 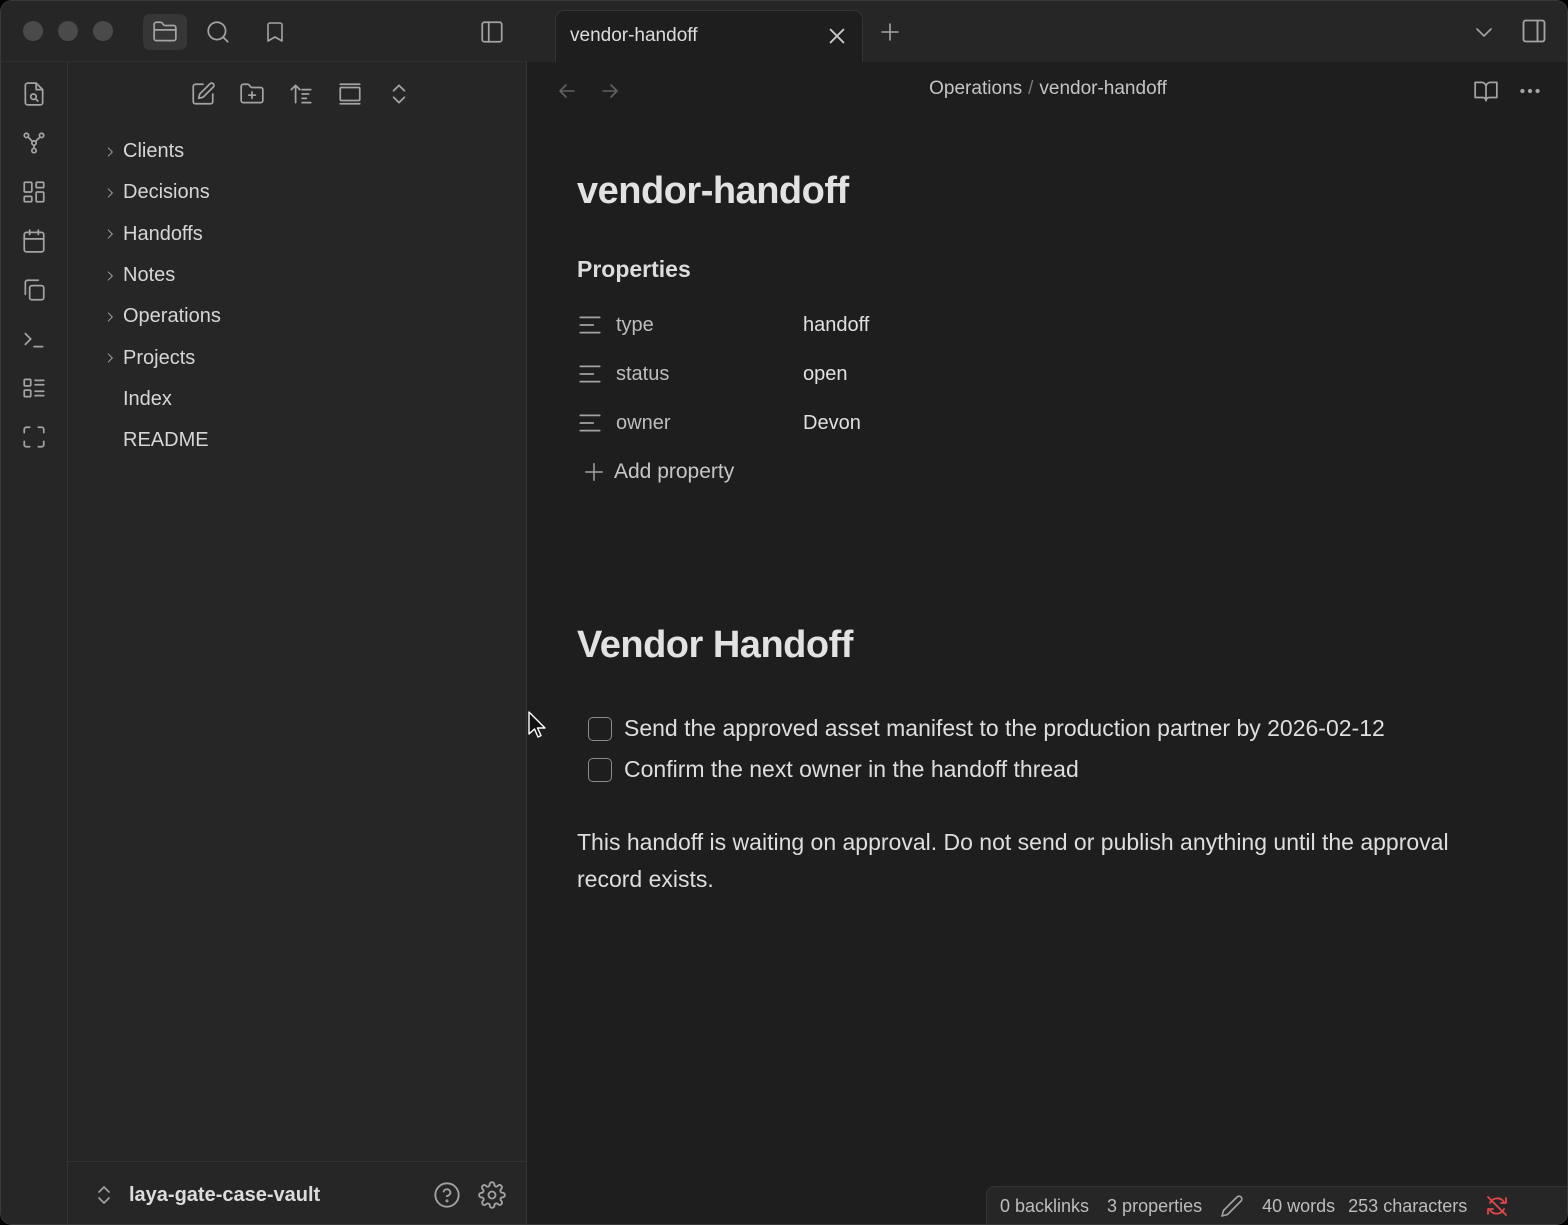 I want to click on file-nav-actions, so click(x=308, y=94).